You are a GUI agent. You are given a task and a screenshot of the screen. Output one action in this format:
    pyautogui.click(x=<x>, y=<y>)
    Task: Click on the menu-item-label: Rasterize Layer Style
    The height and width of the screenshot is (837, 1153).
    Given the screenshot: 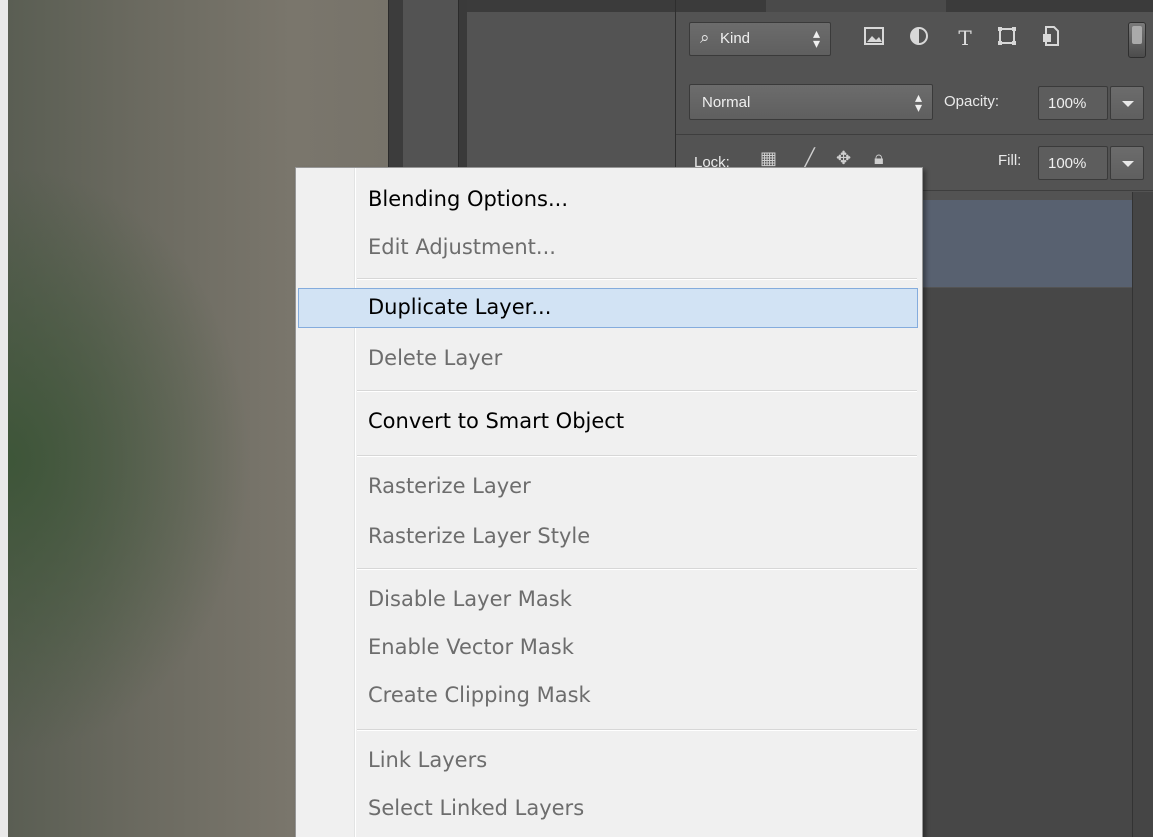 What is the action you would take?
    pyautogui.click(x=479, y=536)
    